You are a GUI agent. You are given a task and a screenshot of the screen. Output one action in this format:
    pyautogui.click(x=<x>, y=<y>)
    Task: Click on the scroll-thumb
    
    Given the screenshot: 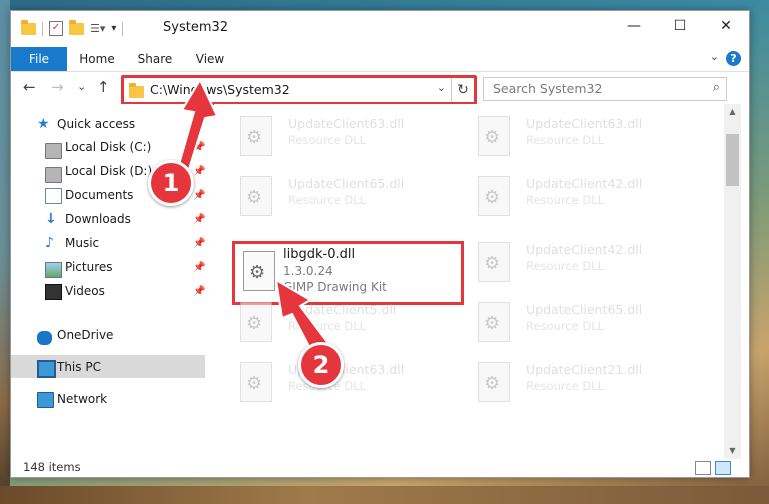 What is the action you would take?
    pyautogui.click(x=732, y=160)
    